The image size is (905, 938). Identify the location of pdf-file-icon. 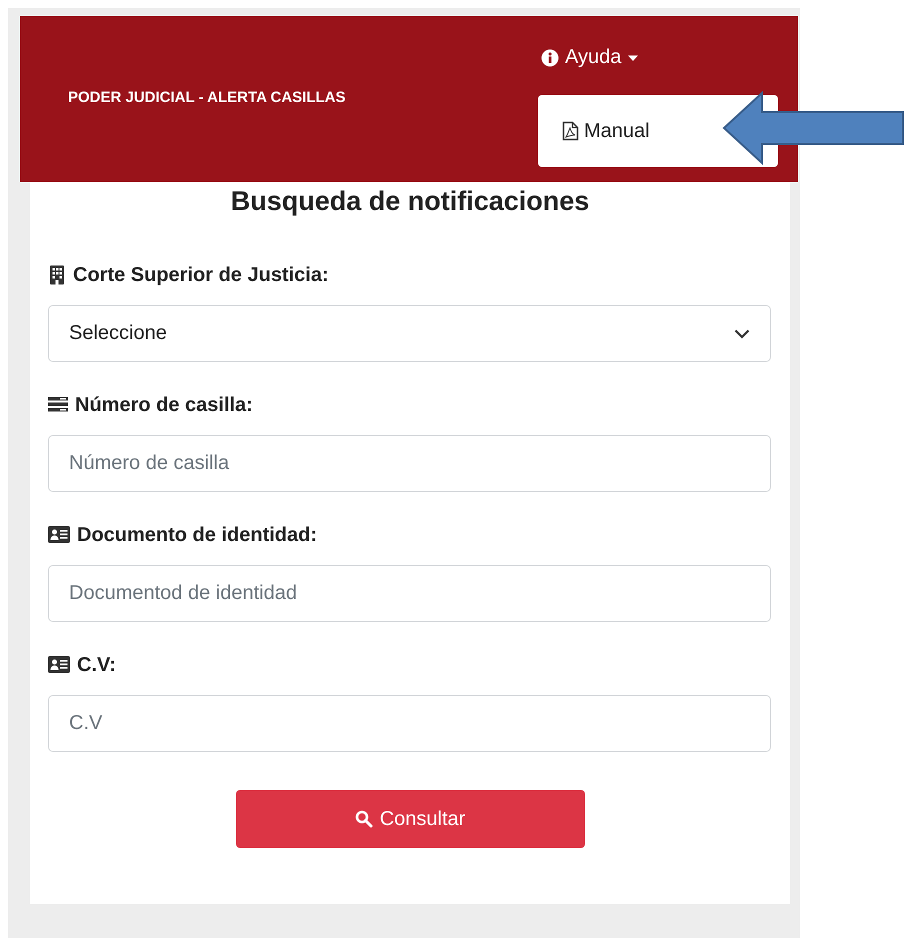
(570, 131).